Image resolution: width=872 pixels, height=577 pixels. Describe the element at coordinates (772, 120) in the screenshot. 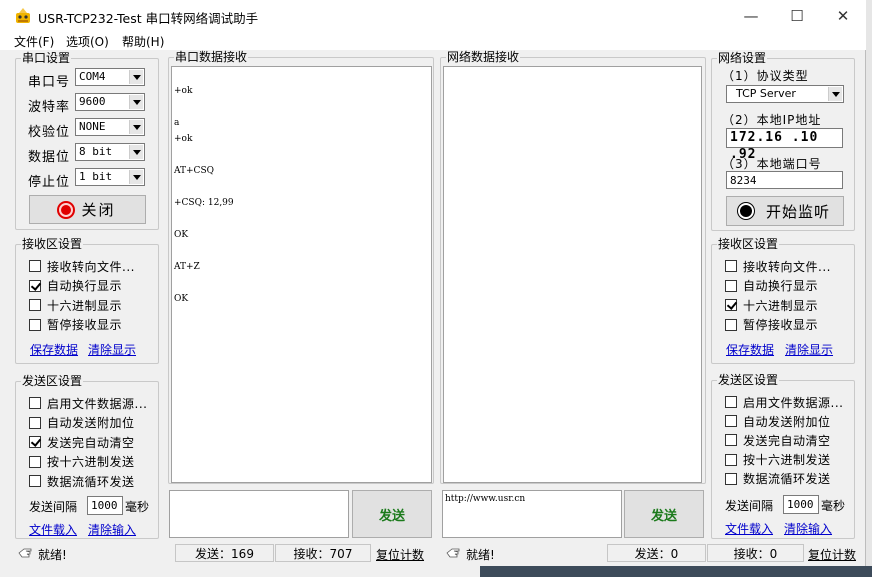

I see `ip-label: （2）本地IP地址` at that location.